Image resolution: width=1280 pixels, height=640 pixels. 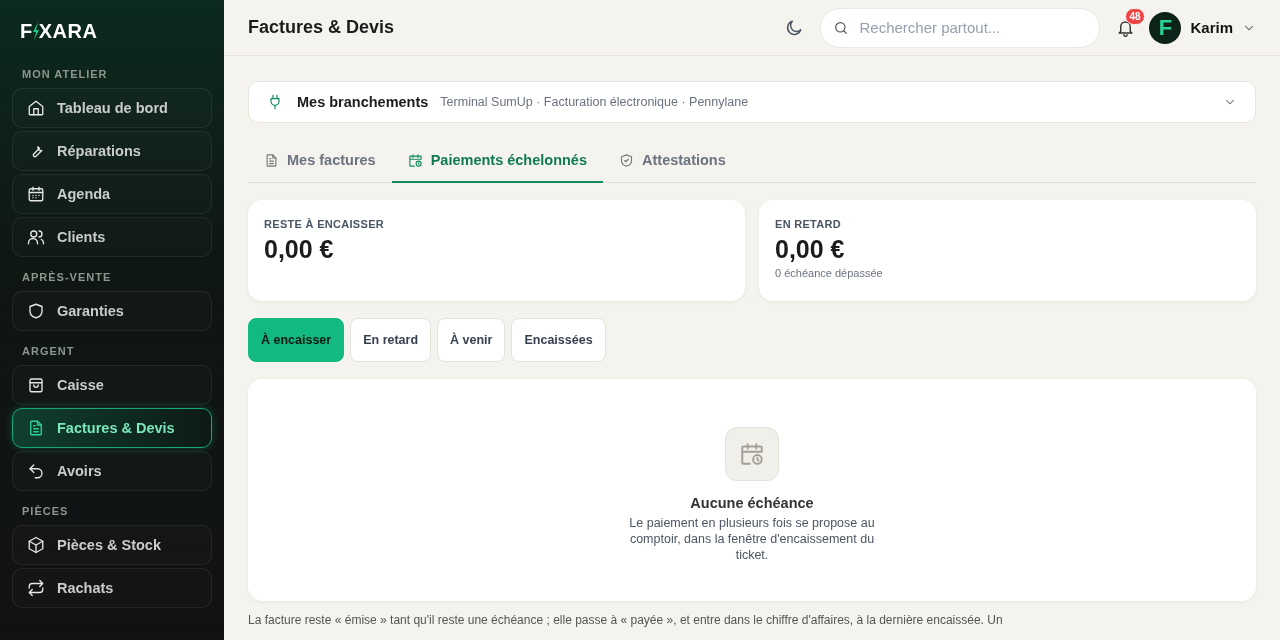 What do you see at coordinates (320, 161) in the screenshot?
I see `tab: Mes factures` at bounding box center [320, 161].